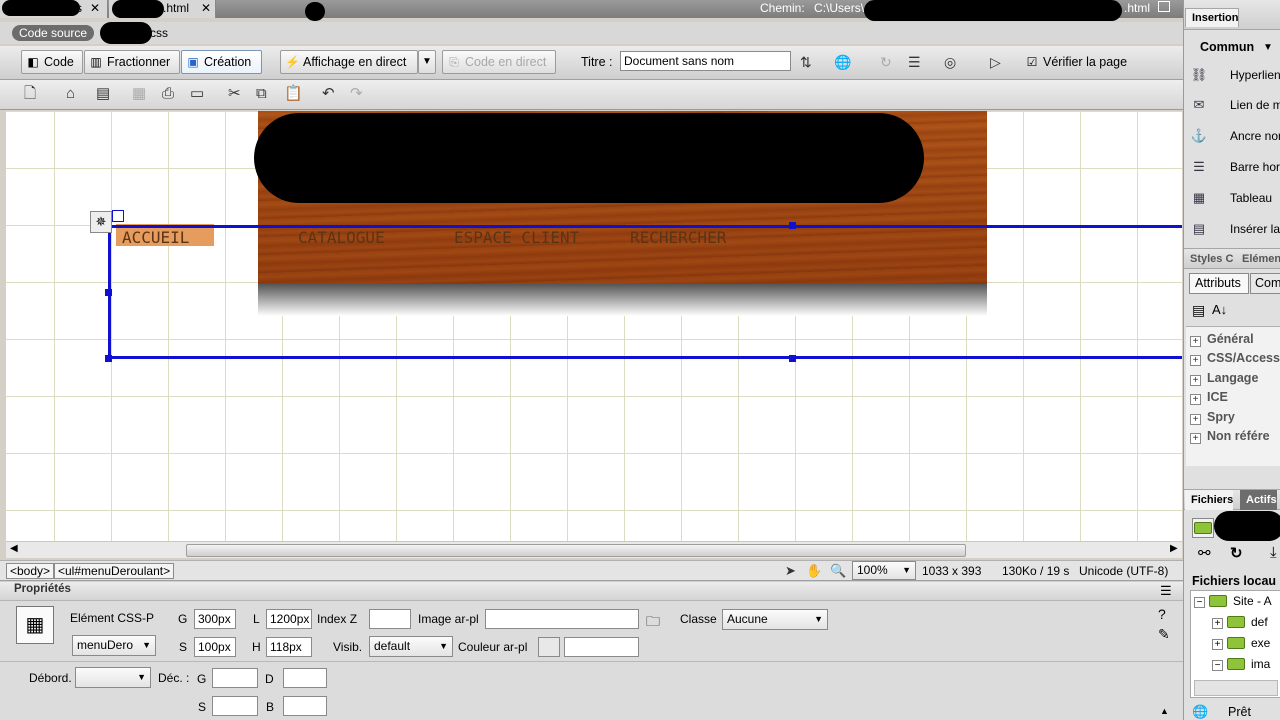 The height and width of the screenshot is (720, 1280). I want to click on file-management-icon: ⇅, so click(806, 62).